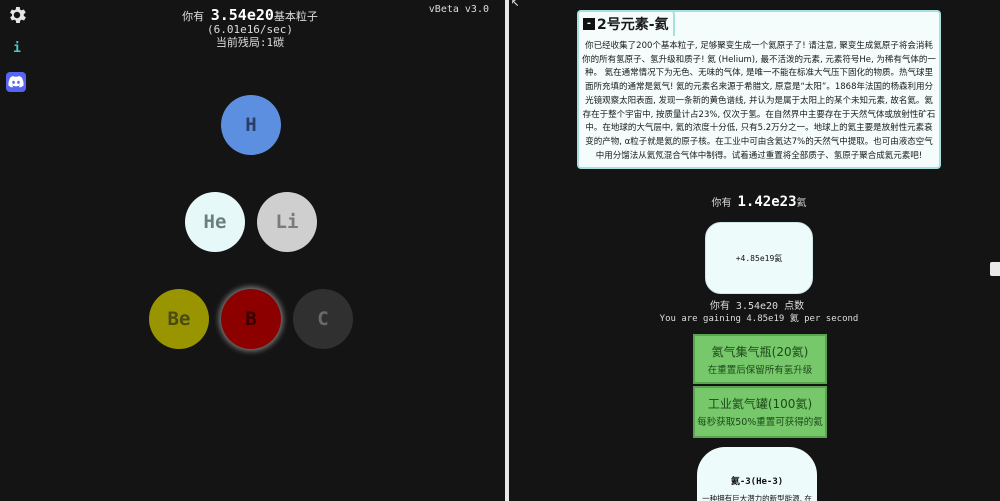 The image size is (1000, 501). What do you see at coordinates (16, 82) in the screenshot?
I see `discord-icon` at bounding box center [16, 82].